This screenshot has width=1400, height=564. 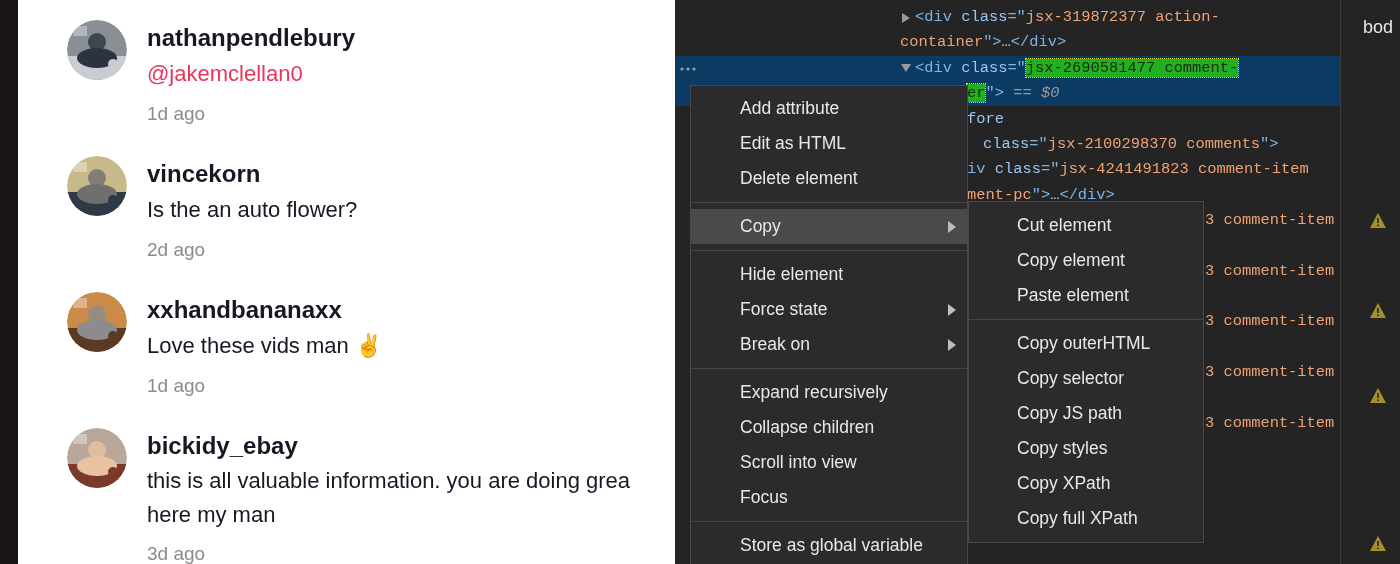 What do you see at coordinates (829, 545) in the screenshot?
I see `menu-item: Store as global variable` at bounding box center [829, 545].